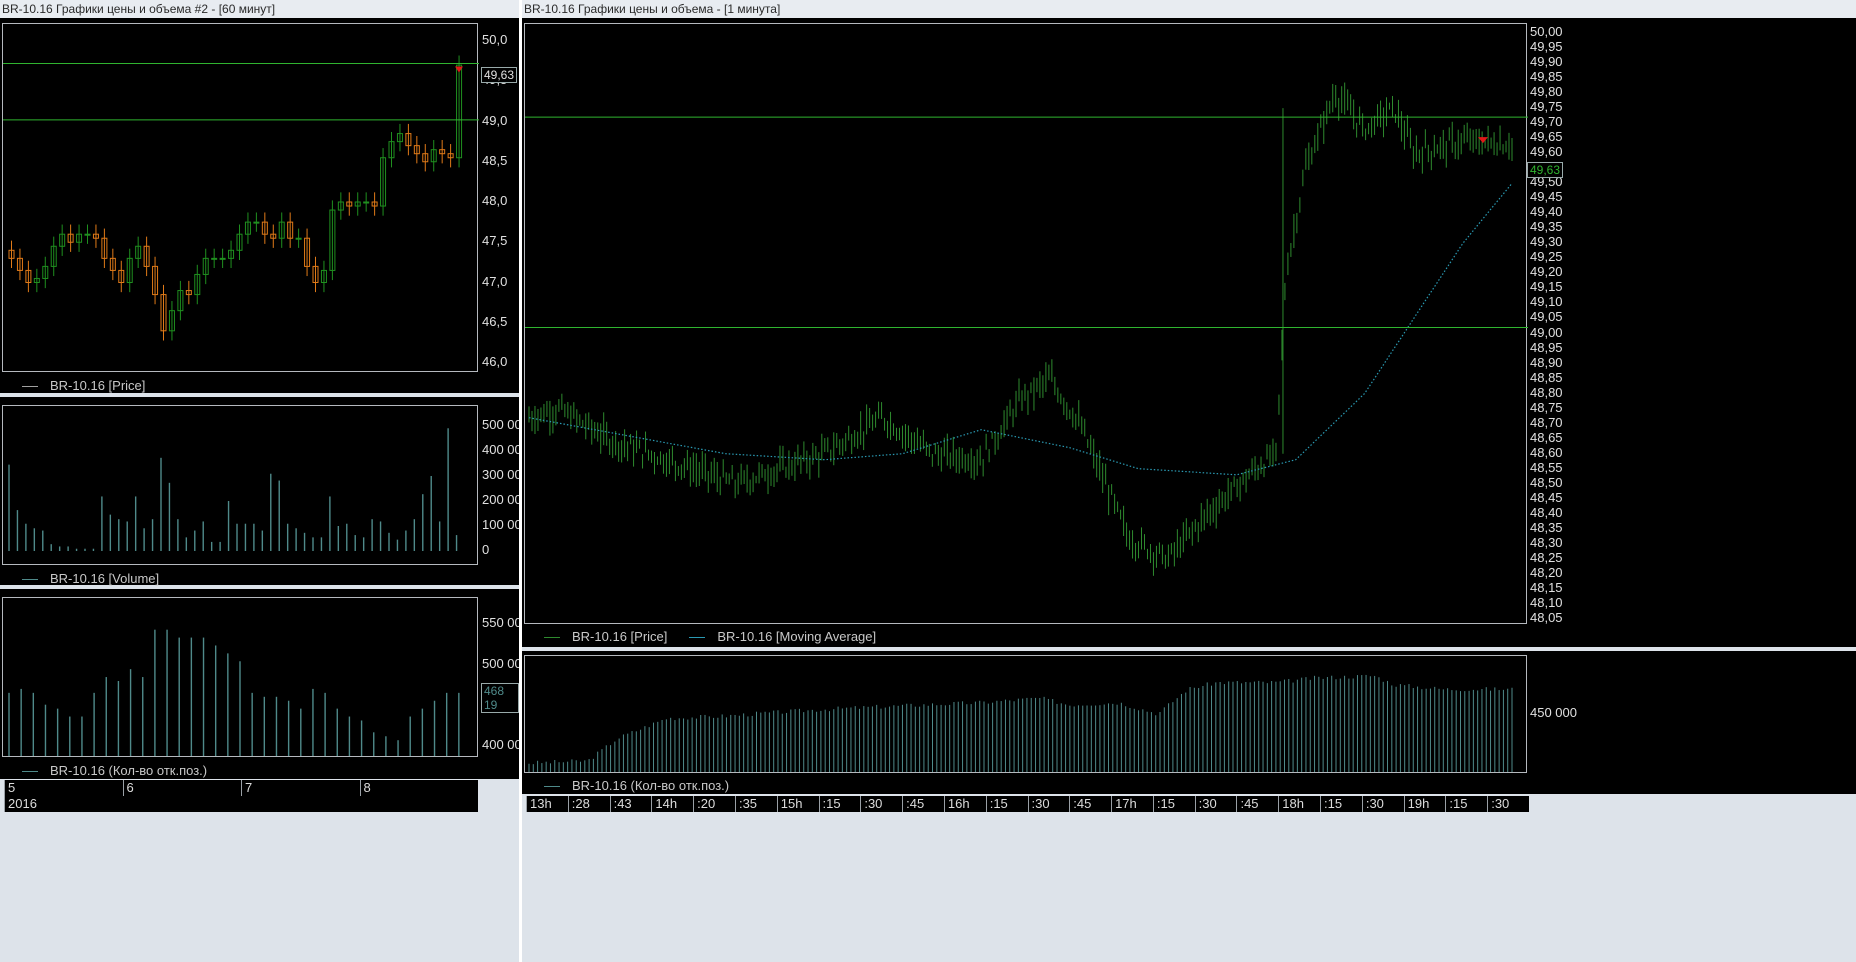  What do you see at coordinates (502, 524) in the screenshot?
I see `y-tick-label: 100 00` at bounding box center [502, 524].